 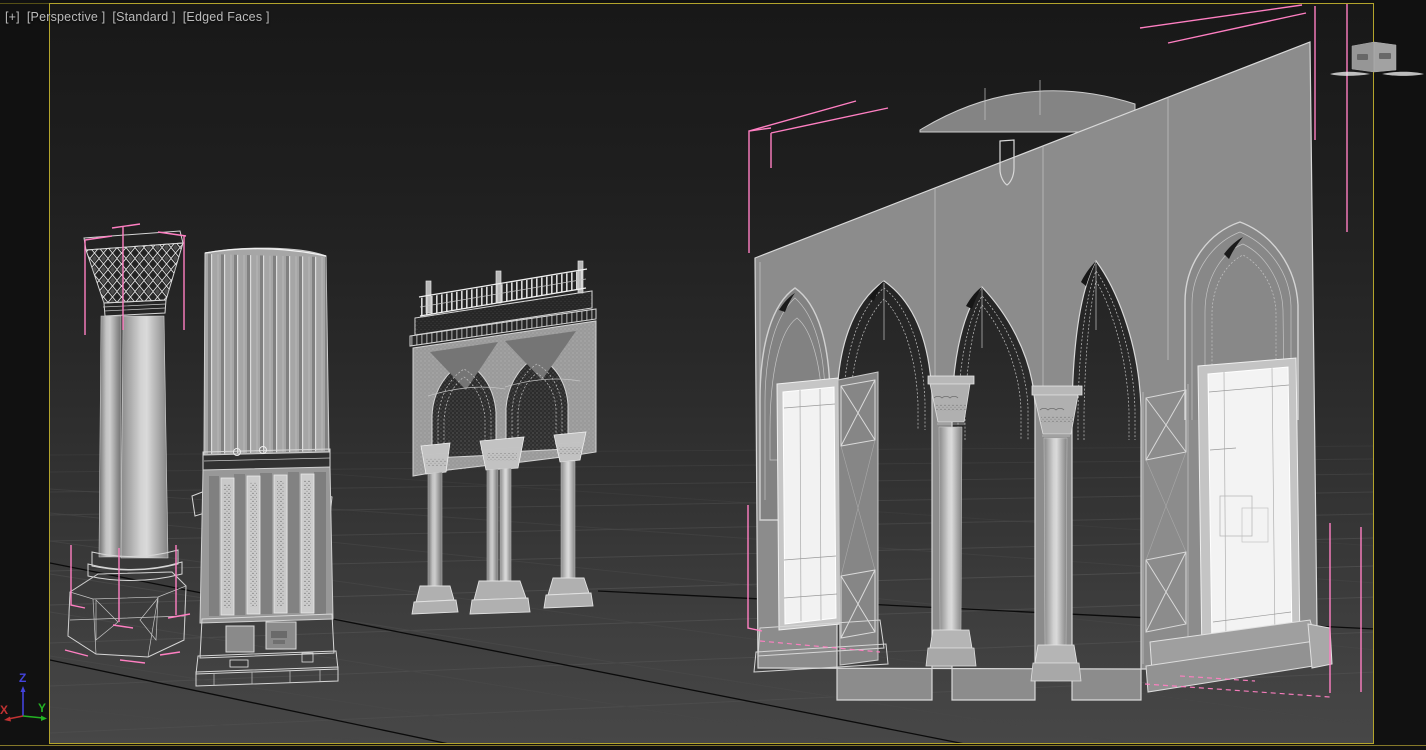 What do you see at coordinates (265, 467) in the screenshot?
I see `fluted-panel-column` at bounding box center [265, 467].